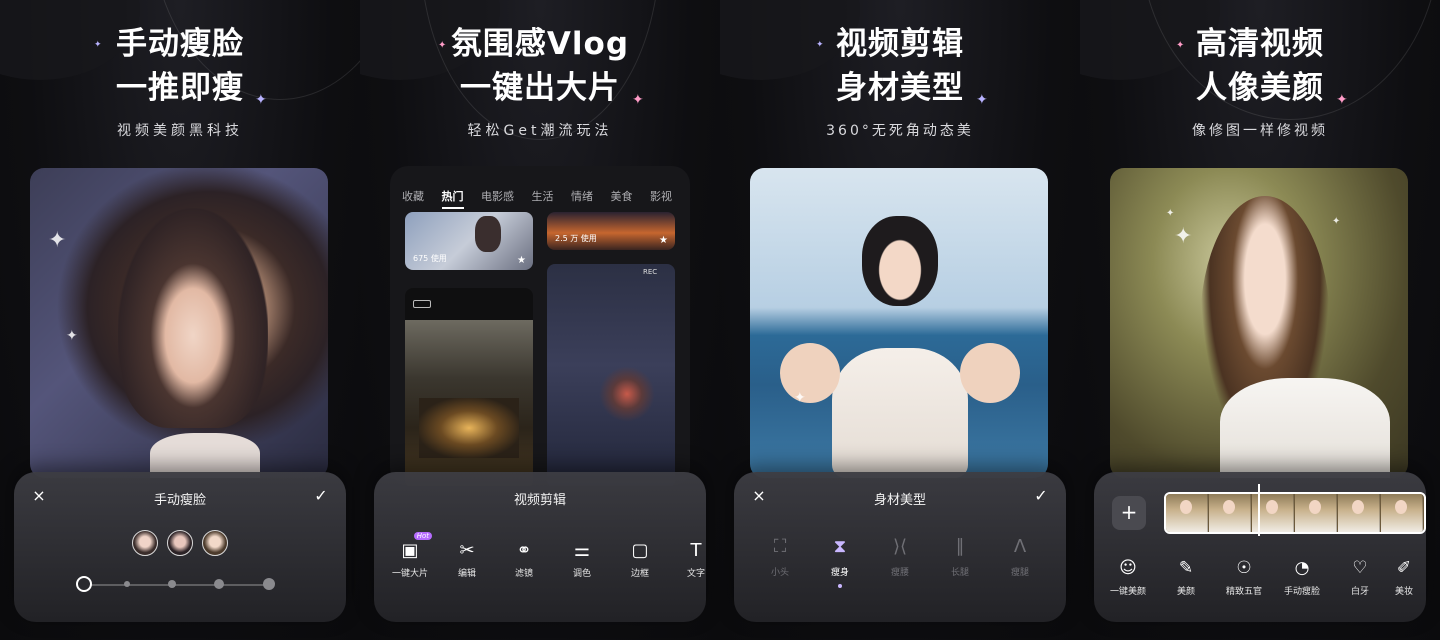  I want to click on video-timeline, so click(1295, 513).